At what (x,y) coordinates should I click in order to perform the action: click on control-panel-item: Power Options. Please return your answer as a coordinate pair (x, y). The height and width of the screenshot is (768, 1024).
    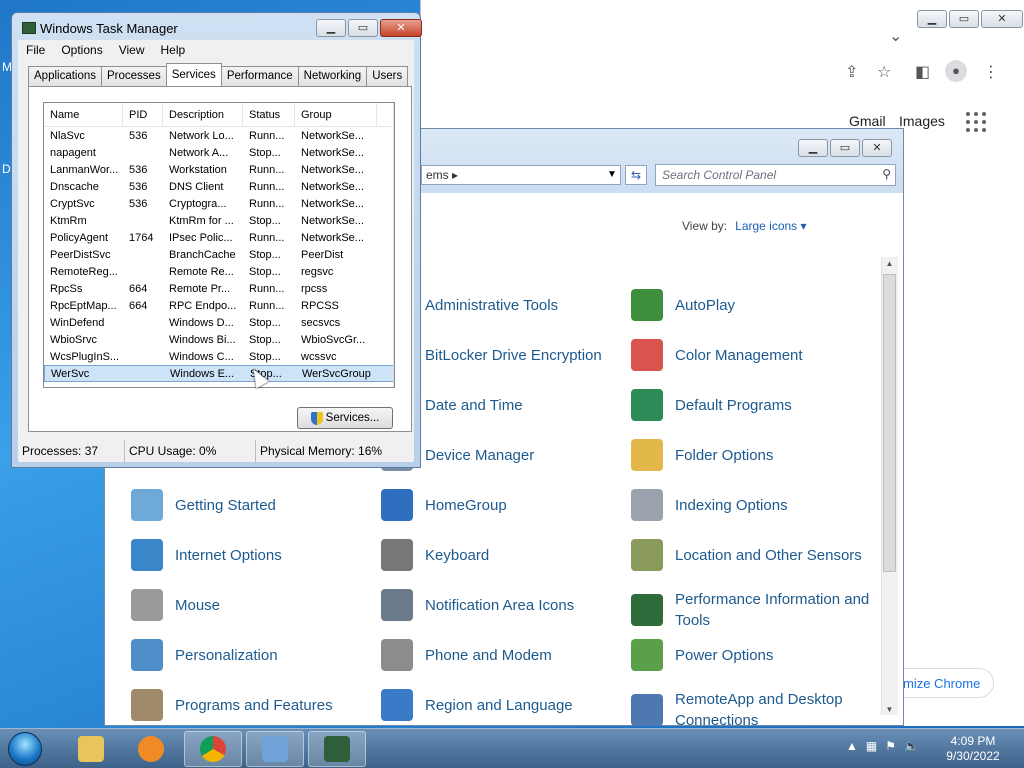
    Looking at the image, I should click on (751, 655).